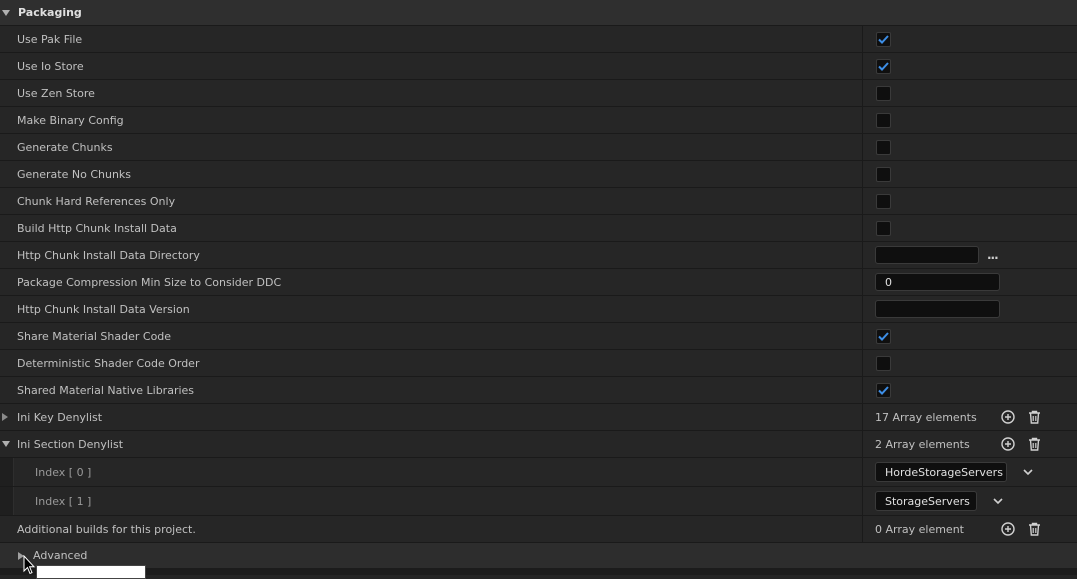 The height and width of the screenshot is (579, 1077). Describe the element at coordinates (538, 93) in the screenshot. I see `row-use-zen-store: Use Zen Store` at that location.